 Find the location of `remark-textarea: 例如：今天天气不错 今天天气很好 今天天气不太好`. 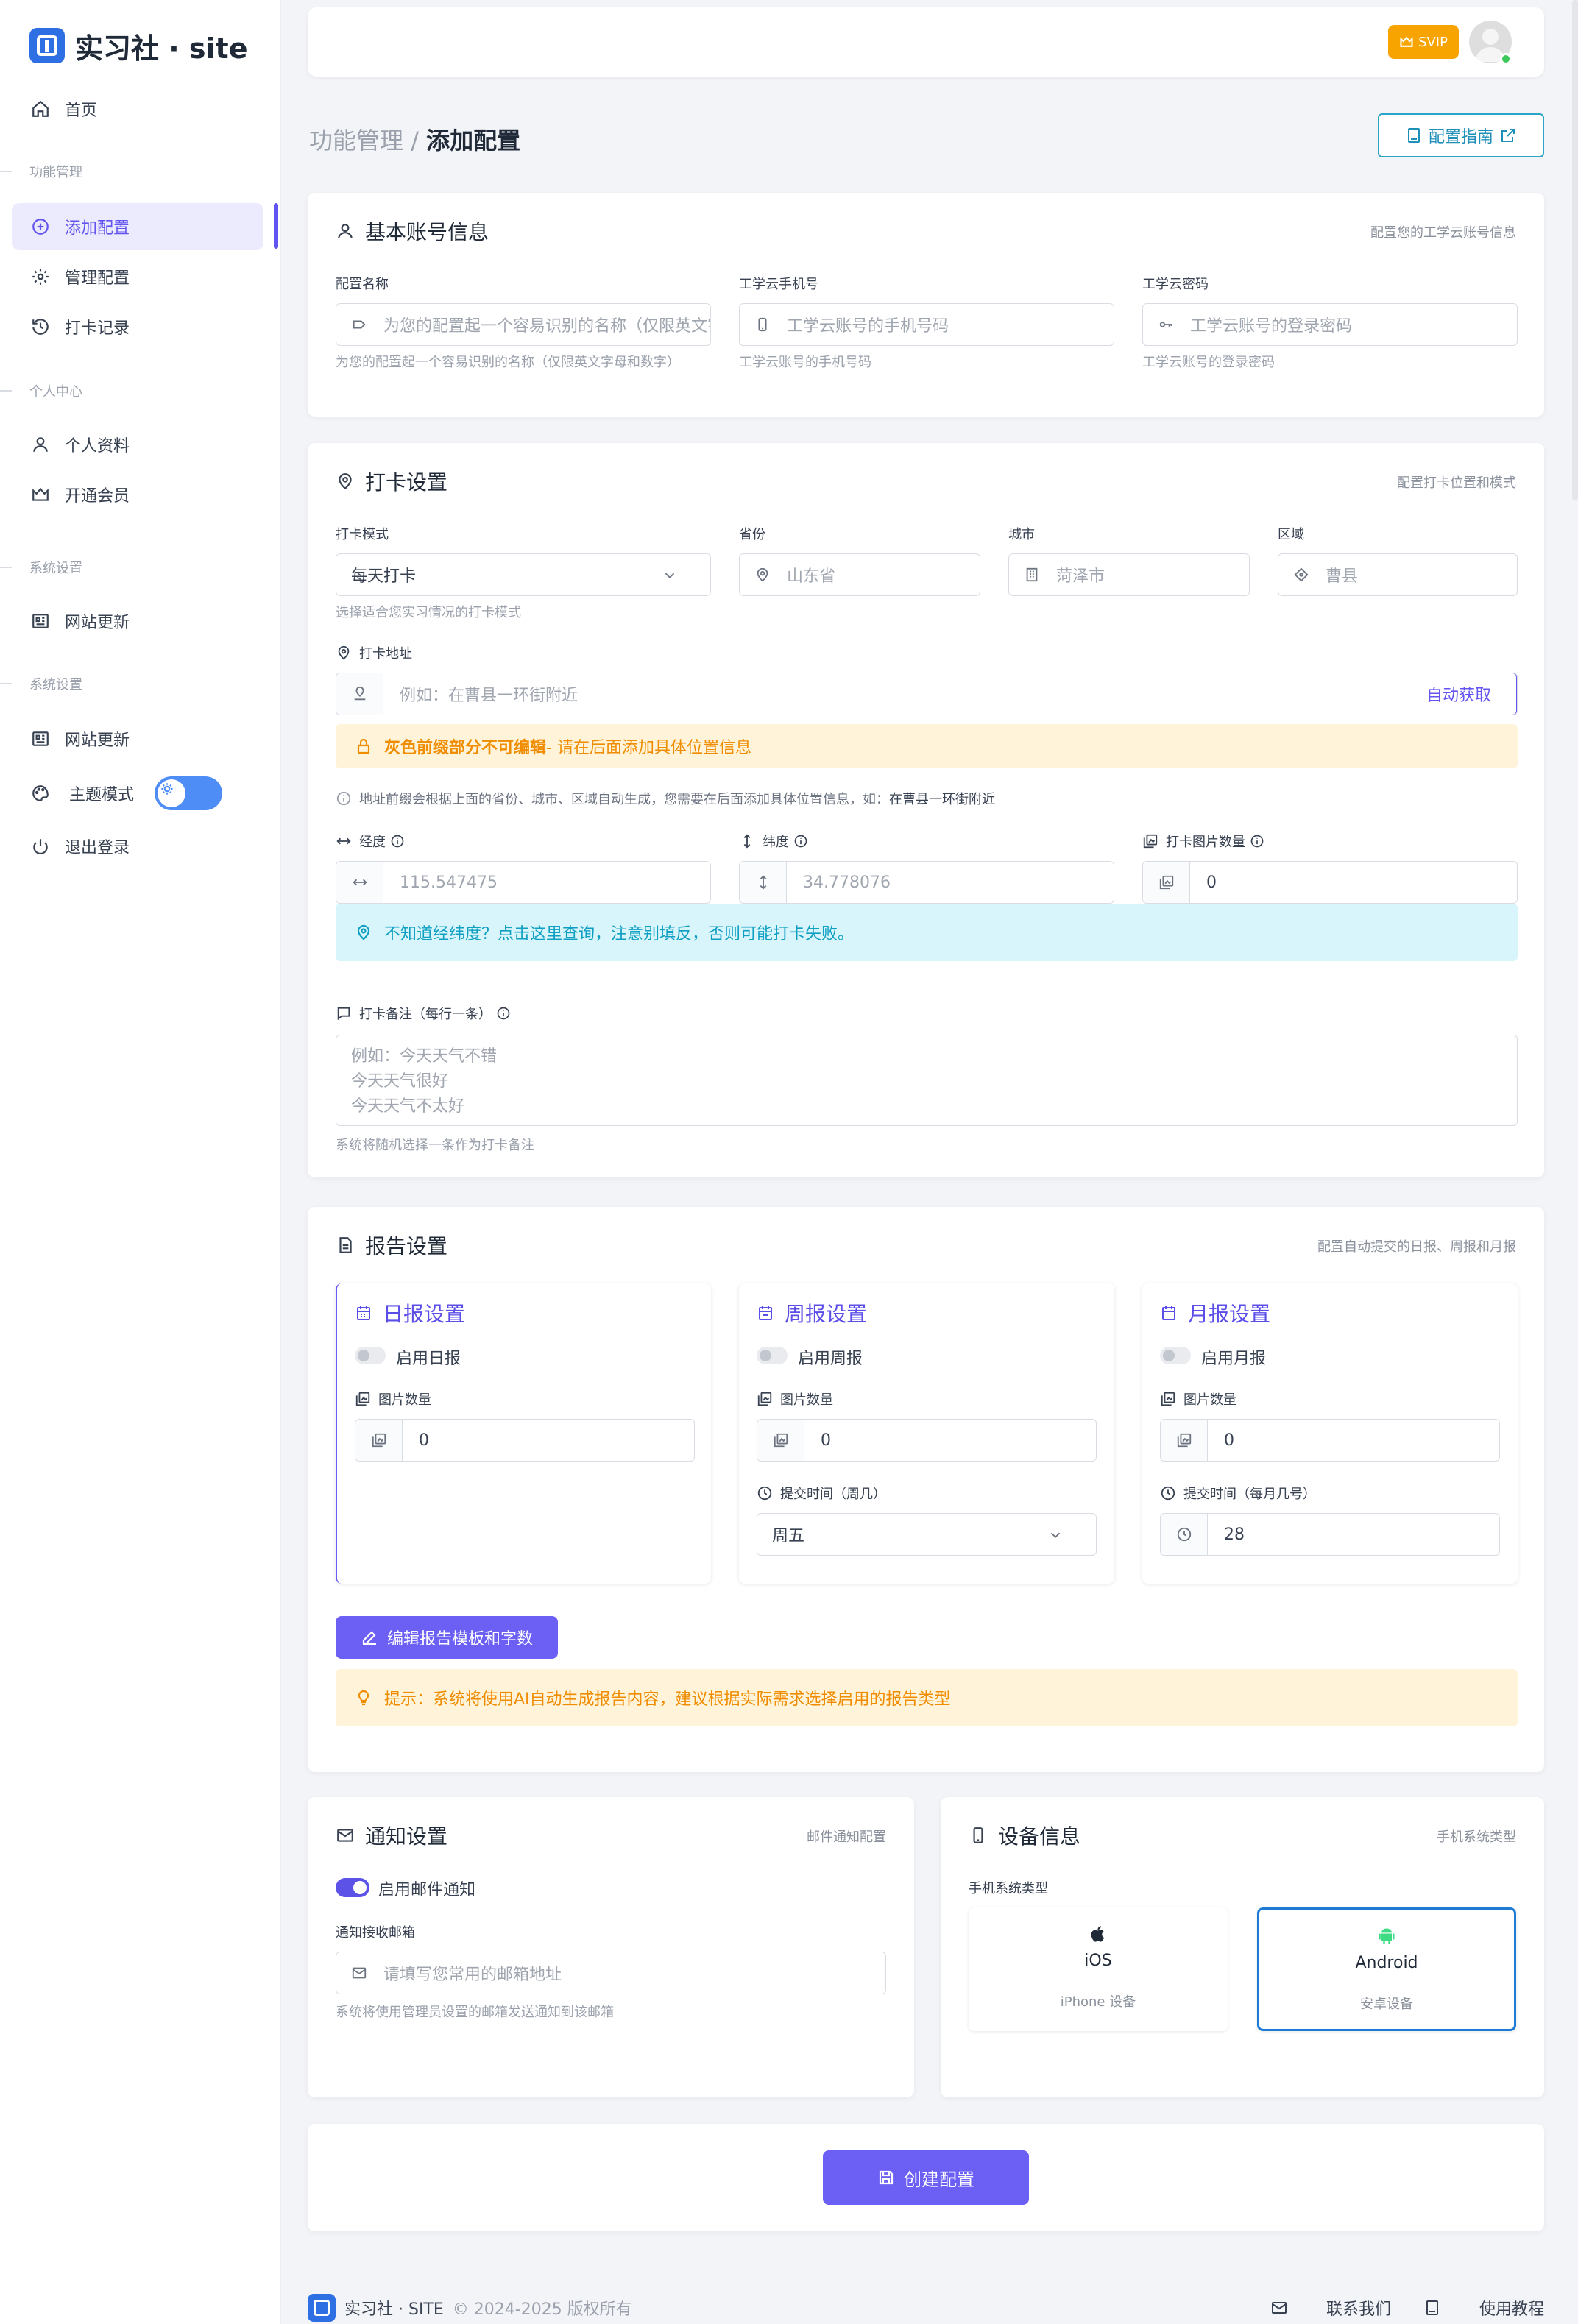

remark-textarea: 例如：今天天气不错 今天天气很好 今天天气不太好 is located at coordinates (927, 1080).